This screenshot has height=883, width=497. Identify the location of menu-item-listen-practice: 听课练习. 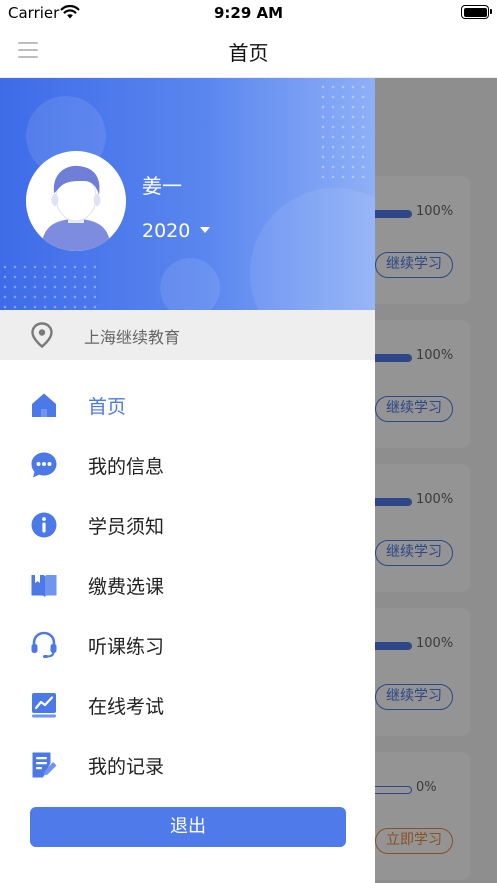
(187, 645).